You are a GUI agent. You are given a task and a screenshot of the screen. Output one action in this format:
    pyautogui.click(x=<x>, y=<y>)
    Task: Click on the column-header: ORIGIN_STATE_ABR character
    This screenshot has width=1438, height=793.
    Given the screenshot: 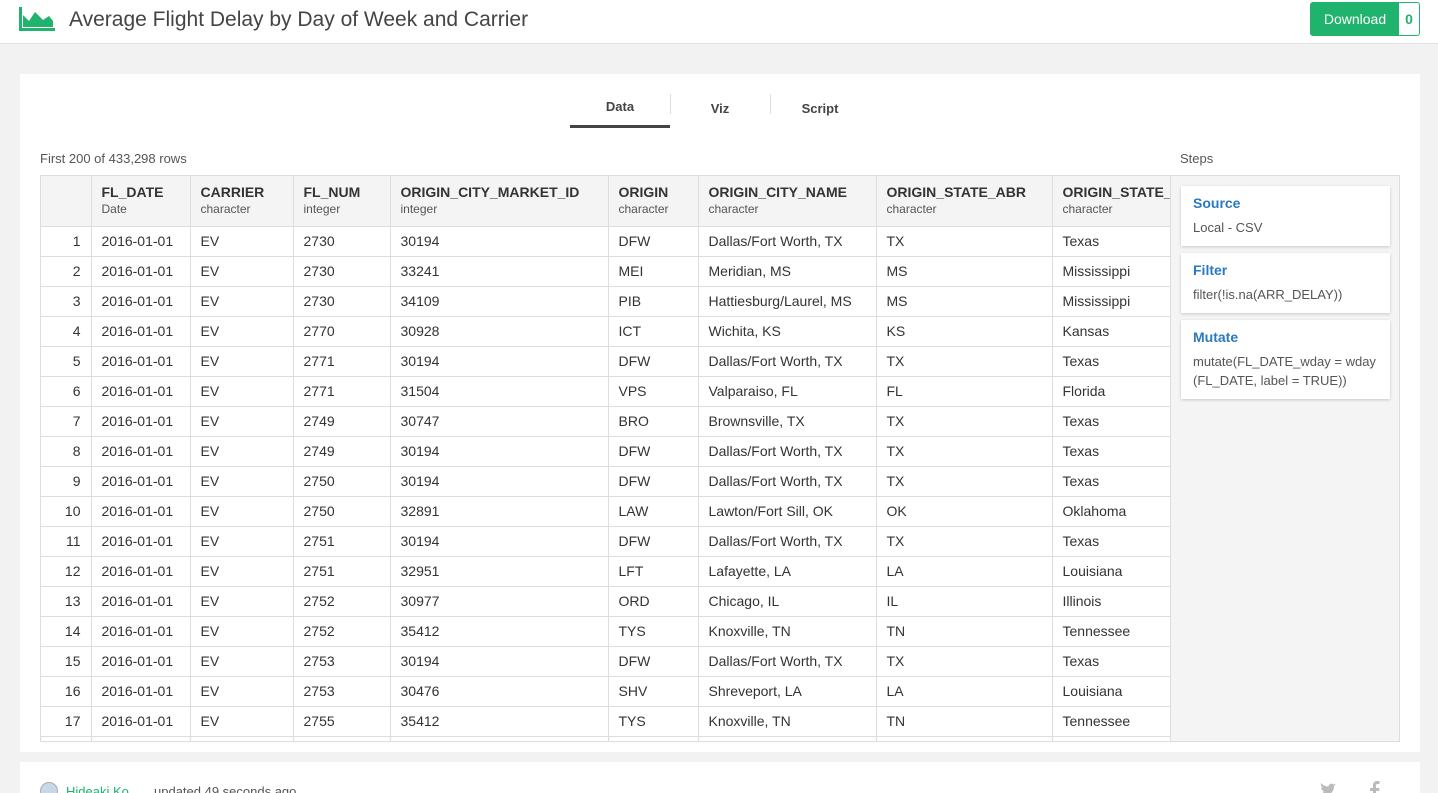 What is the action you would take?
    pyautogui.click(x=964, y=201)
    